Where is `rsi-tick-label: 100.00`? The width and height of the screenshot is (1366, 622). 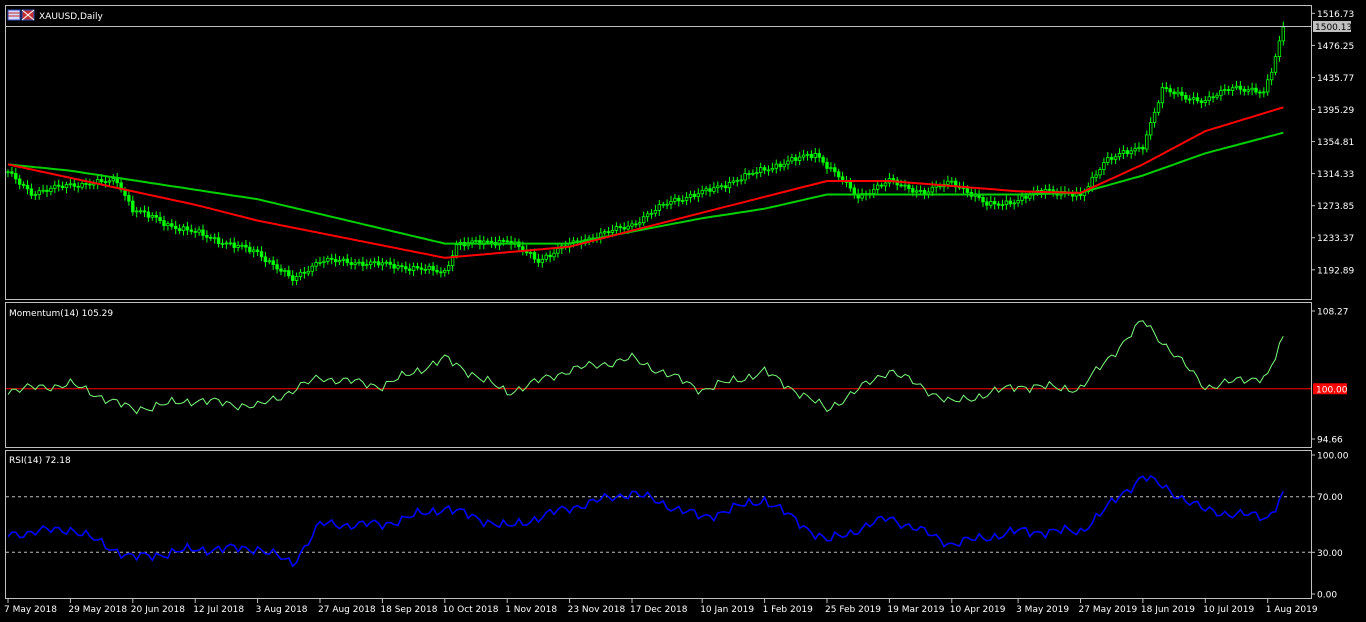 rsi-tick-label: 100.00 is located at coordinates (1333, 457).